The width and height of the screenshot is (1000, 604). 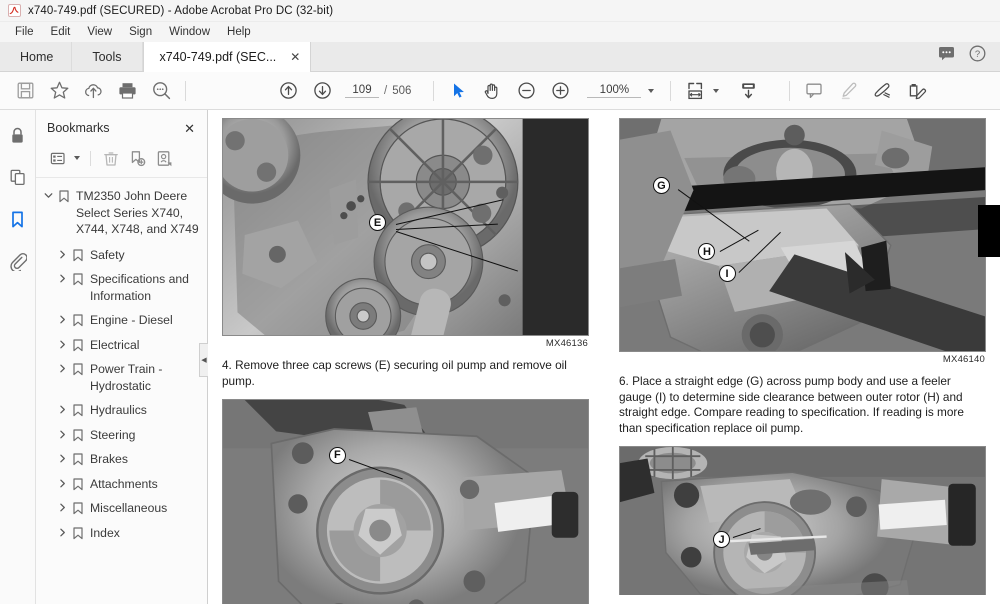 What do you see at coordinates (661, 185) in the screenshot?
I see `callout-g: G` at bounding box center [661, 185].